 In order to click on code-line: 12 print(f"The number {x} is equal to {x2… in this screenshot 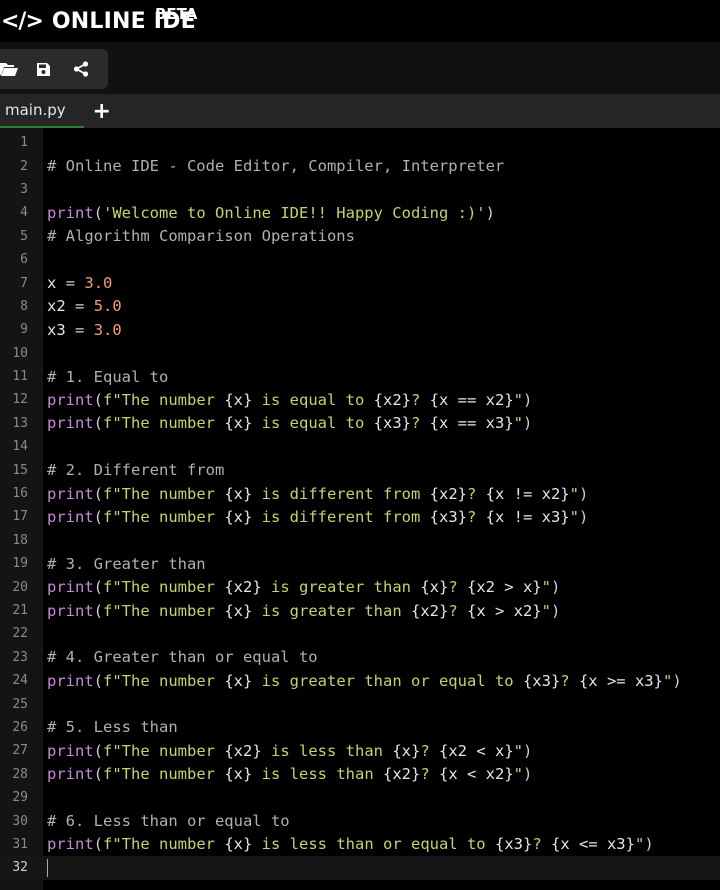, I will do `click(360, 399)`.